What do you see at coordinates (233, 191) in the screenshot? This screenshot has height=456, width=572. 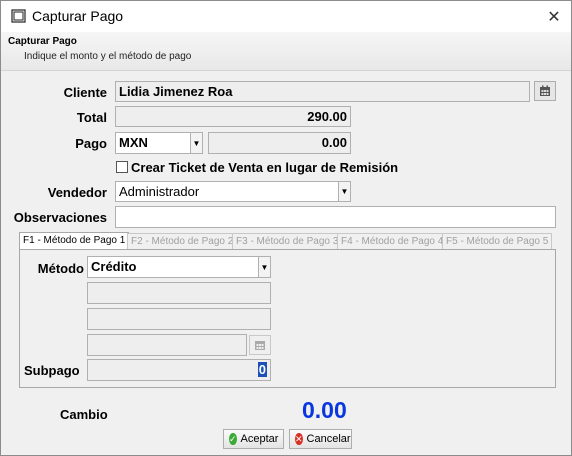 I see `vendedor-select: Administrador ▼` at bounding box center [233, 191].